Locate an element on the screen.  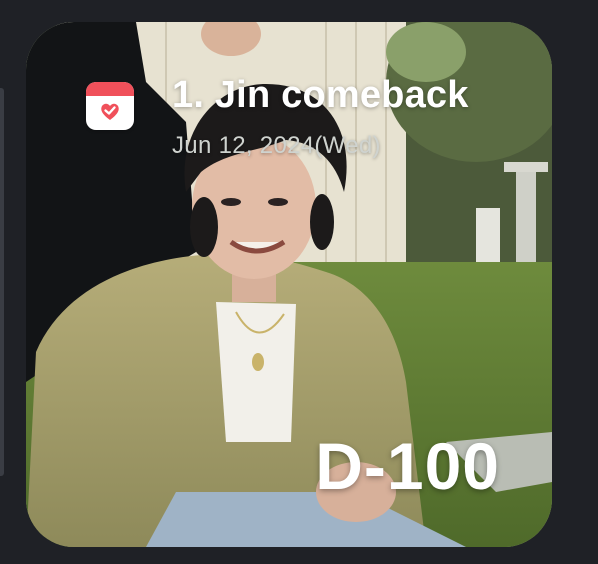
calendar-check-icon is located at coordinates (110, 106).